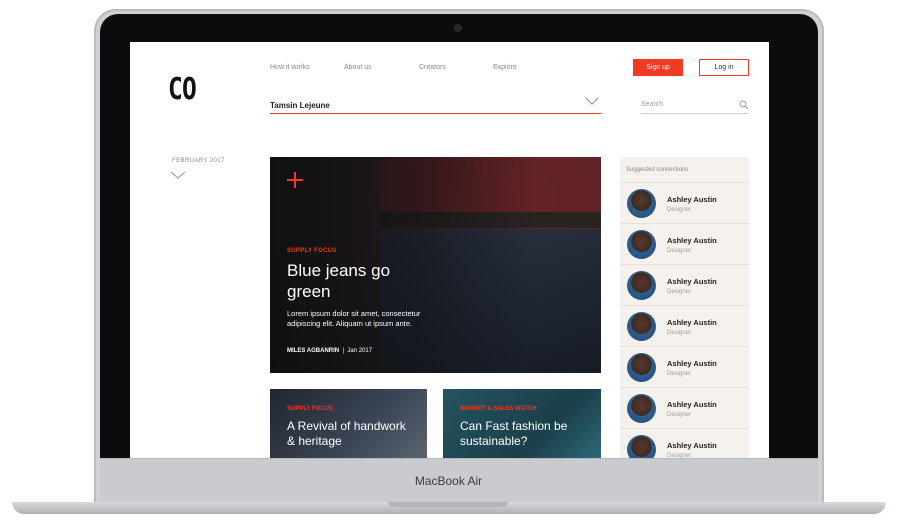 The width and height of the screenshot is (897, 521). Describe the element at coordinates (432, 67) in the screenshot. I see `nav-creators: Creators` at that location.